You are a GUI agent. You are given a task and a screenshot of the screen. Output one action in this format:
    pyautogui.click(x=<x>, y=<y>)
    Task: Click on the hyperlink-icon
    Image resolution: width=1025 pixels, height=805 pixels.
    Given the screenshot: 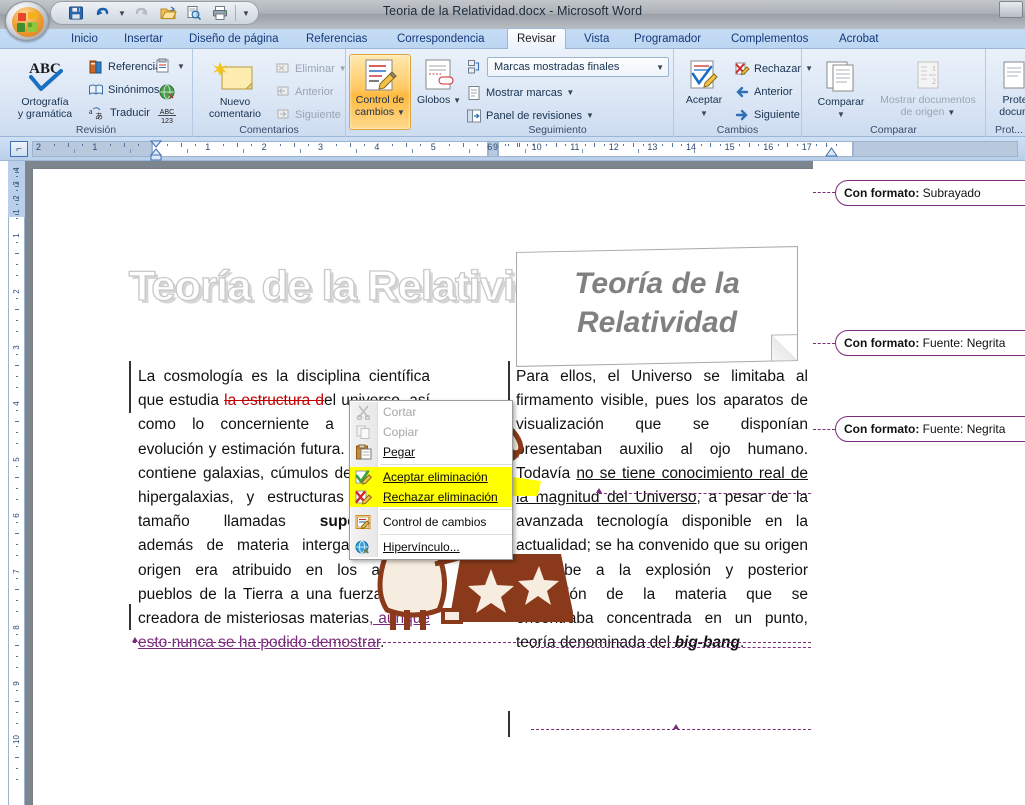 What is the action you would take?
    pyautogui.click(x=362, y=547)
    